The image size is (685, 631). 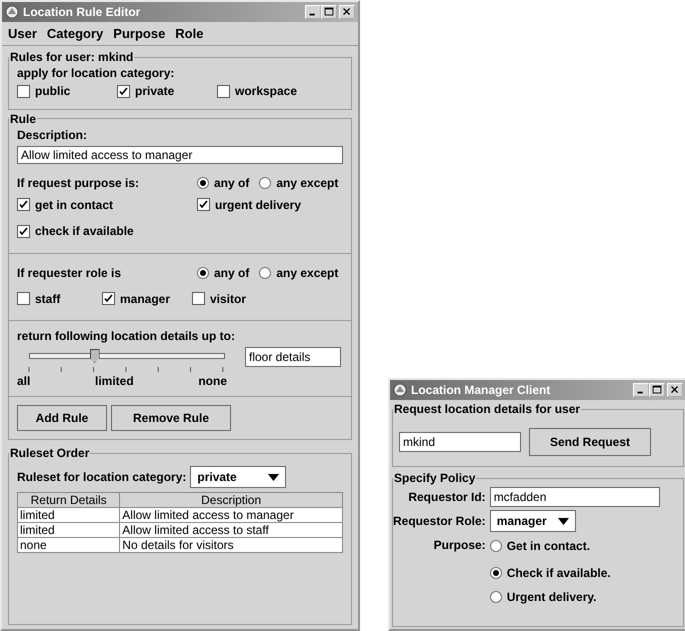 What do you see at coordinates (180, 155) in the screenshot?
I see `description-field: Allow limited access to manager` at bounding box center [180, 155].